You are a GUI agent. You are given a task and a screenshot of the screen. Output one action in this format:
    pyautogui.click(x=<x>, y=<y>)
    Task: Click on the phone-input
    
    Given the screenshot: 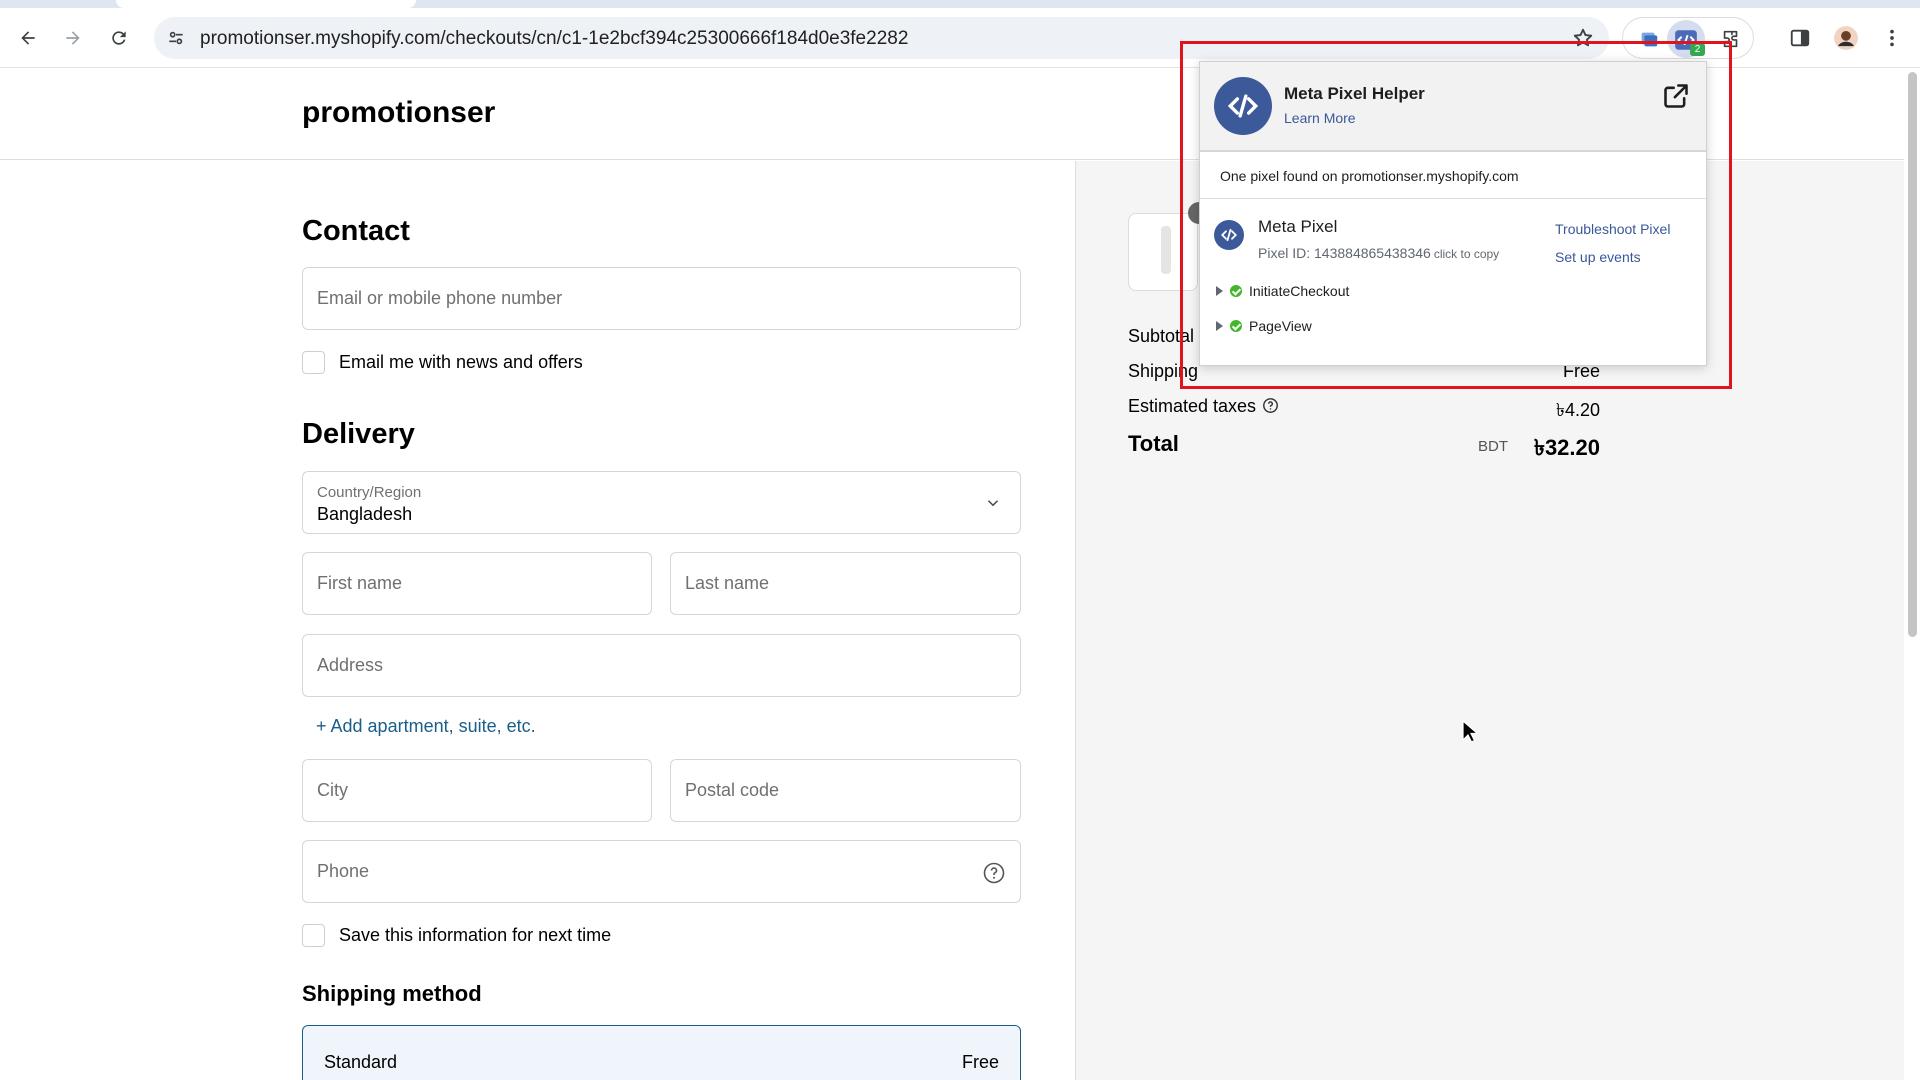 What is the action you would take?
    pyautogui.click(x=661, y=871)
    